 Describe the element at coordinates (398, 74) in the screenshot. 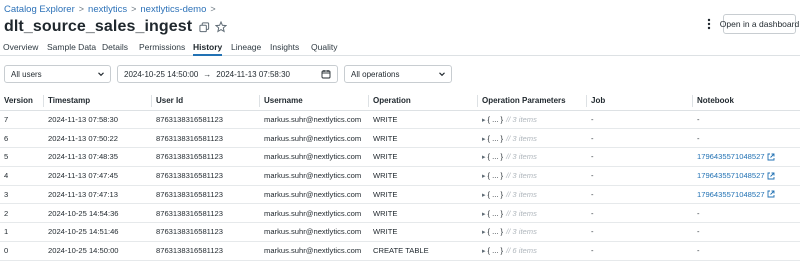

I see `operation-filter-select: All operations` at that location.